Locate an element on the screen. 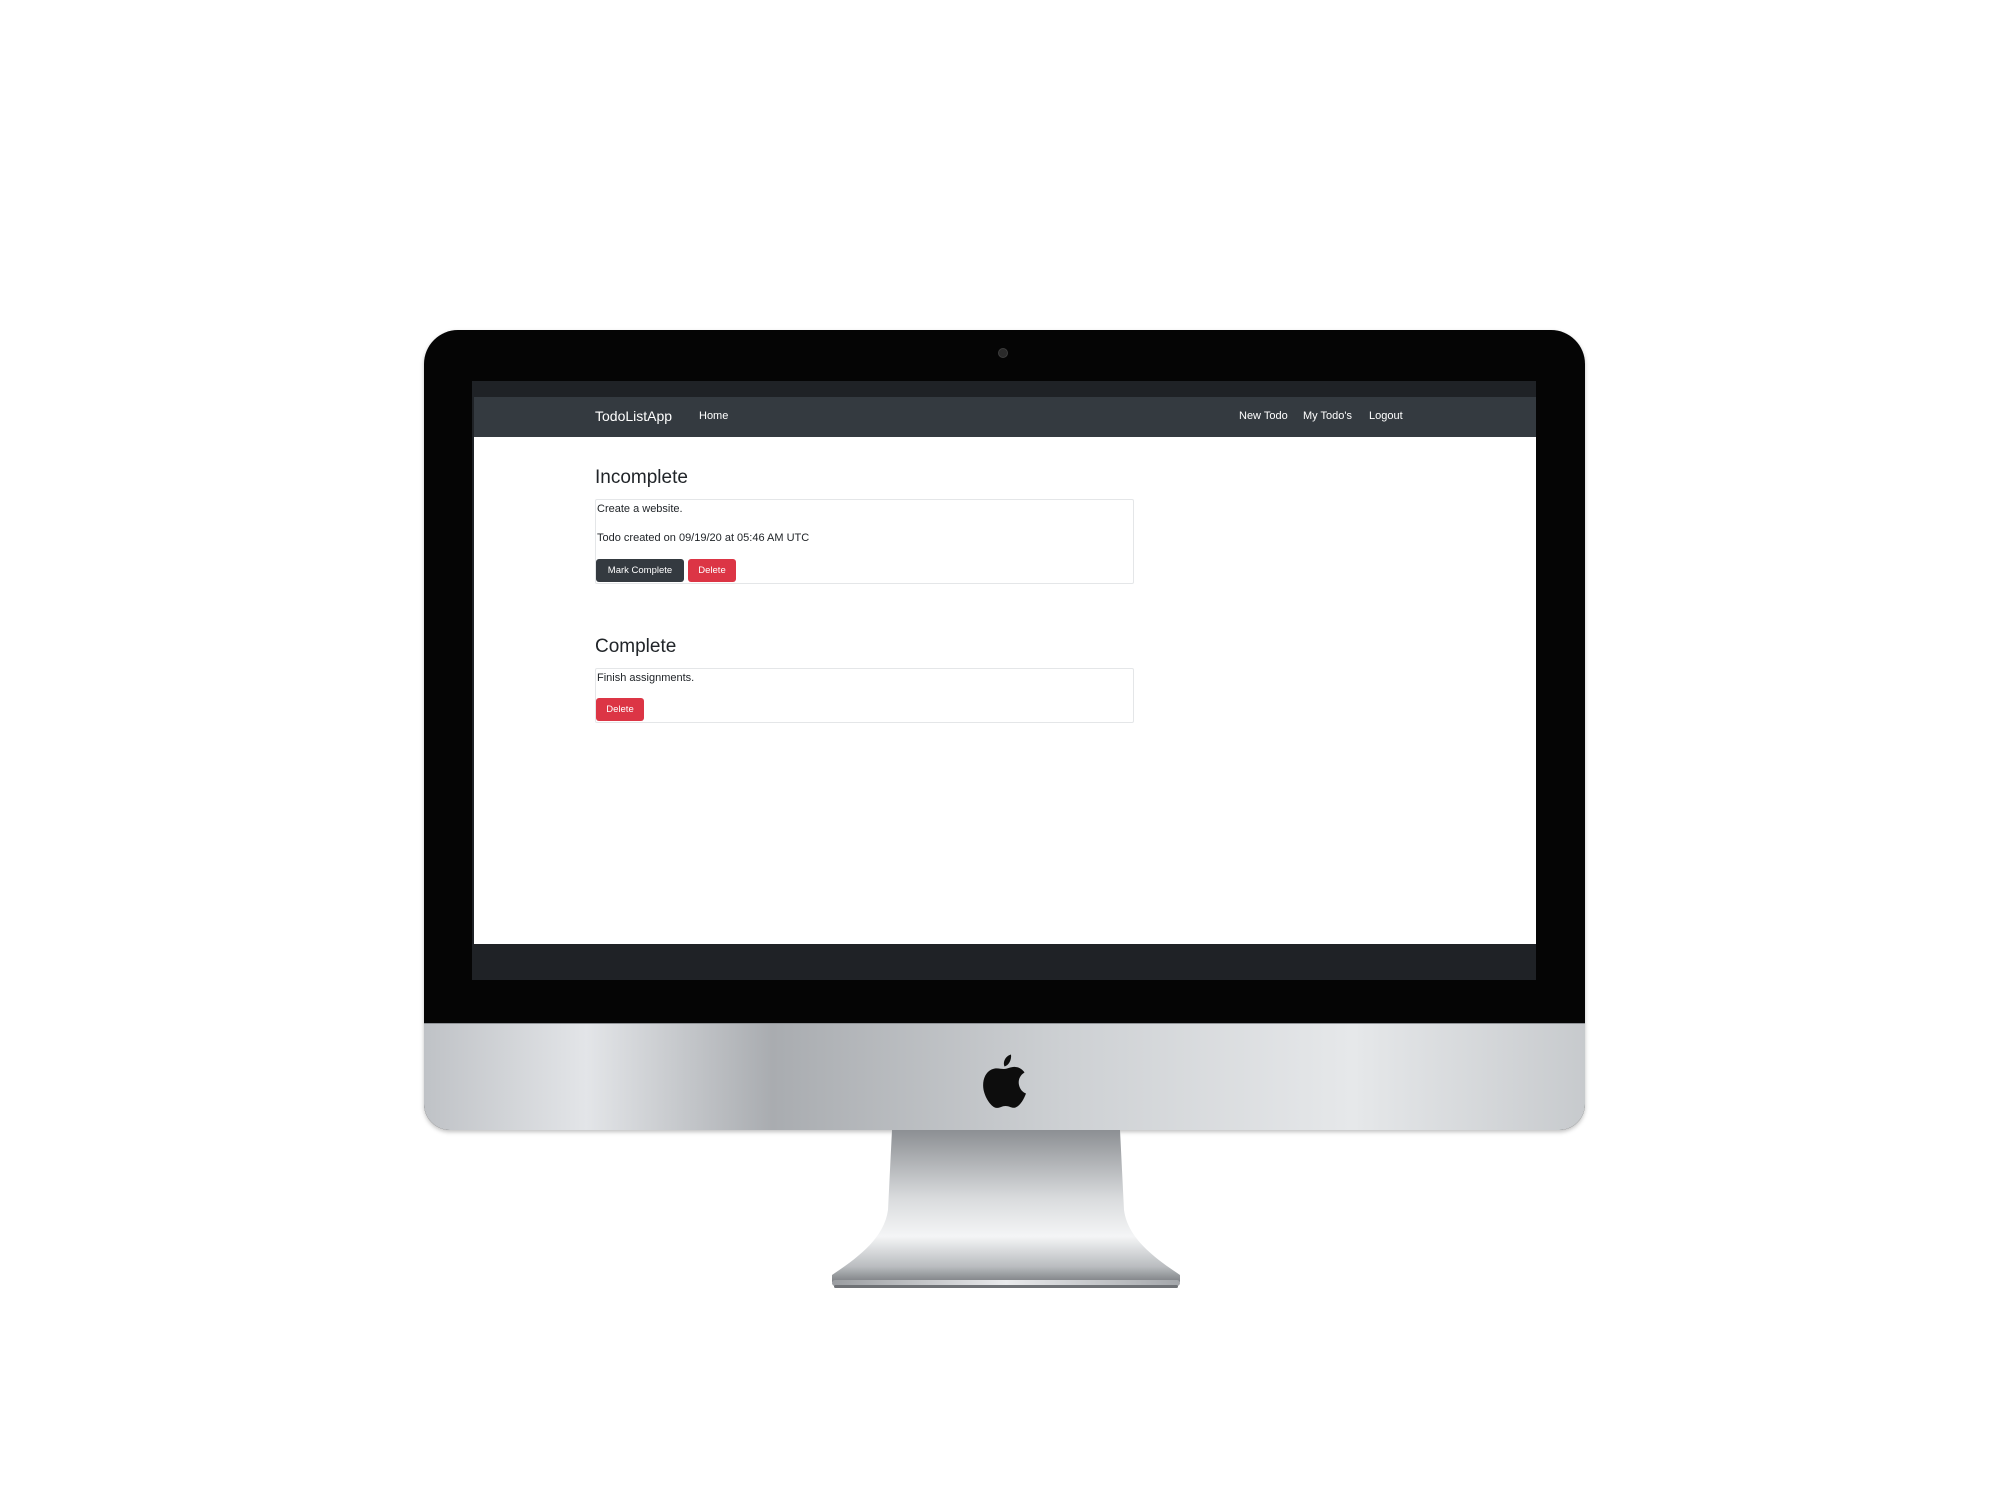 This screenshot has width=2000, height=1499. monitor-chin is located at coordinates (1004, 1076).